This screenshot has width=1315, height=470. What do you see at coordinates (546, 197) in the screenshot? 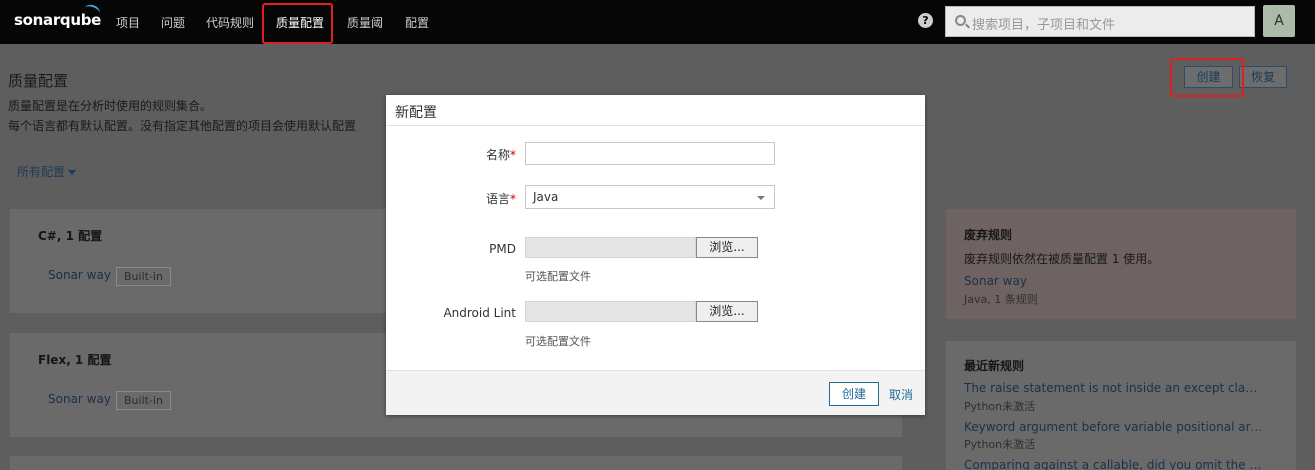
I see `language-selected-value: Java` at bounding box center [546, 197].